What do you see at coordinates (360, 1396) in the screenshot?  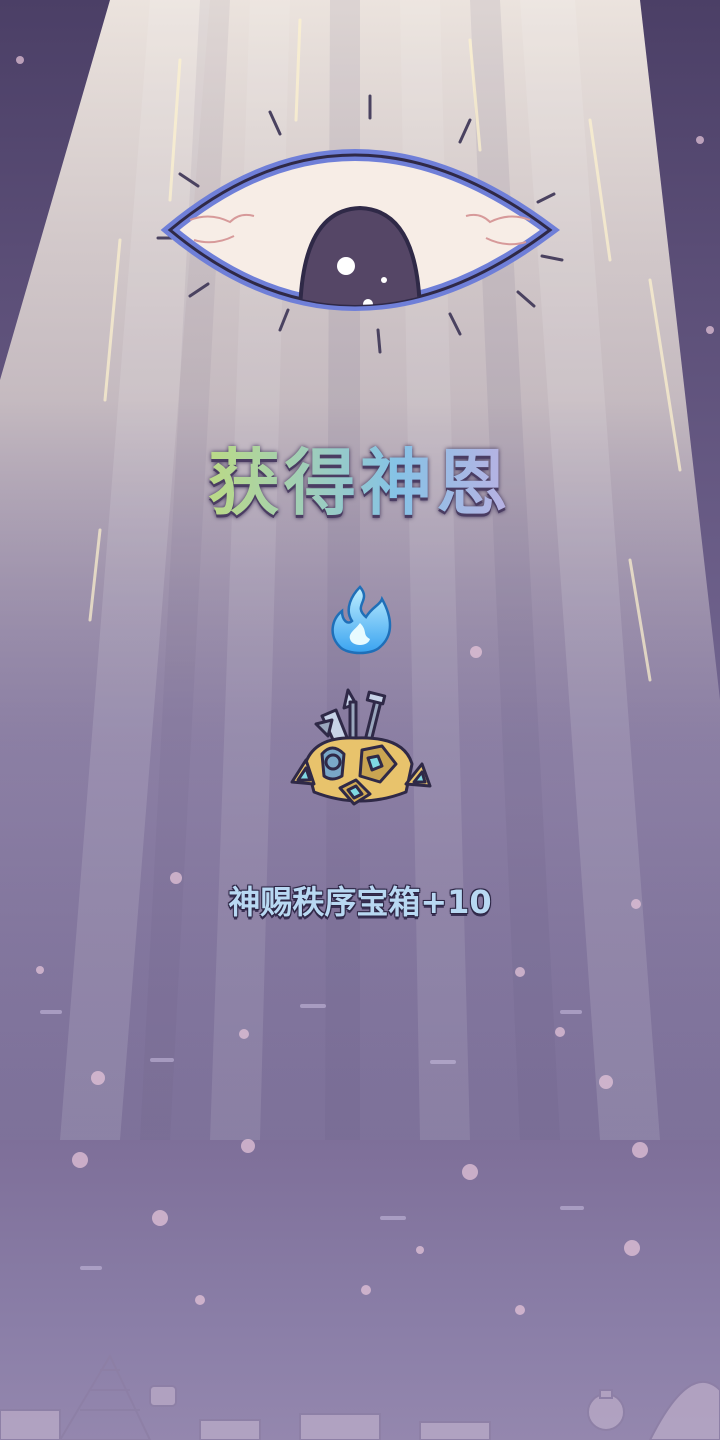 I see `city-silhouette` at bounding box center [360, 1396].